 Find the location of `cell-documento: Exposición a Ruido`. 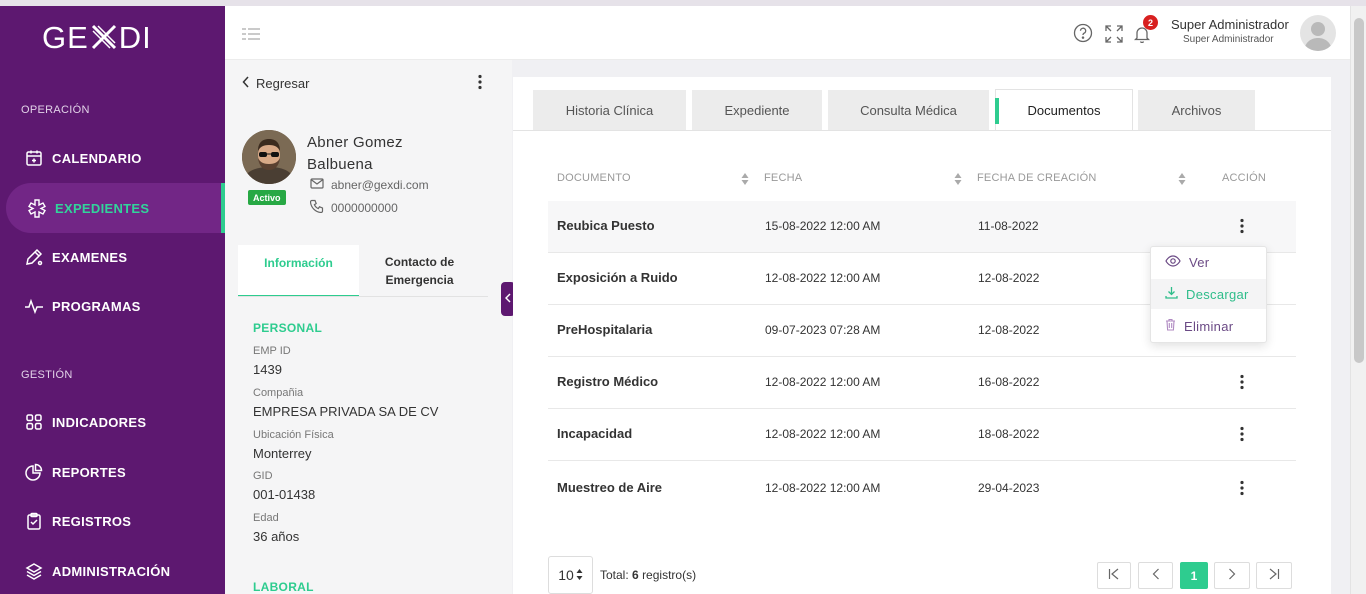

cell-documento: Exposición a Ruido is located at coordinates (617, 277).